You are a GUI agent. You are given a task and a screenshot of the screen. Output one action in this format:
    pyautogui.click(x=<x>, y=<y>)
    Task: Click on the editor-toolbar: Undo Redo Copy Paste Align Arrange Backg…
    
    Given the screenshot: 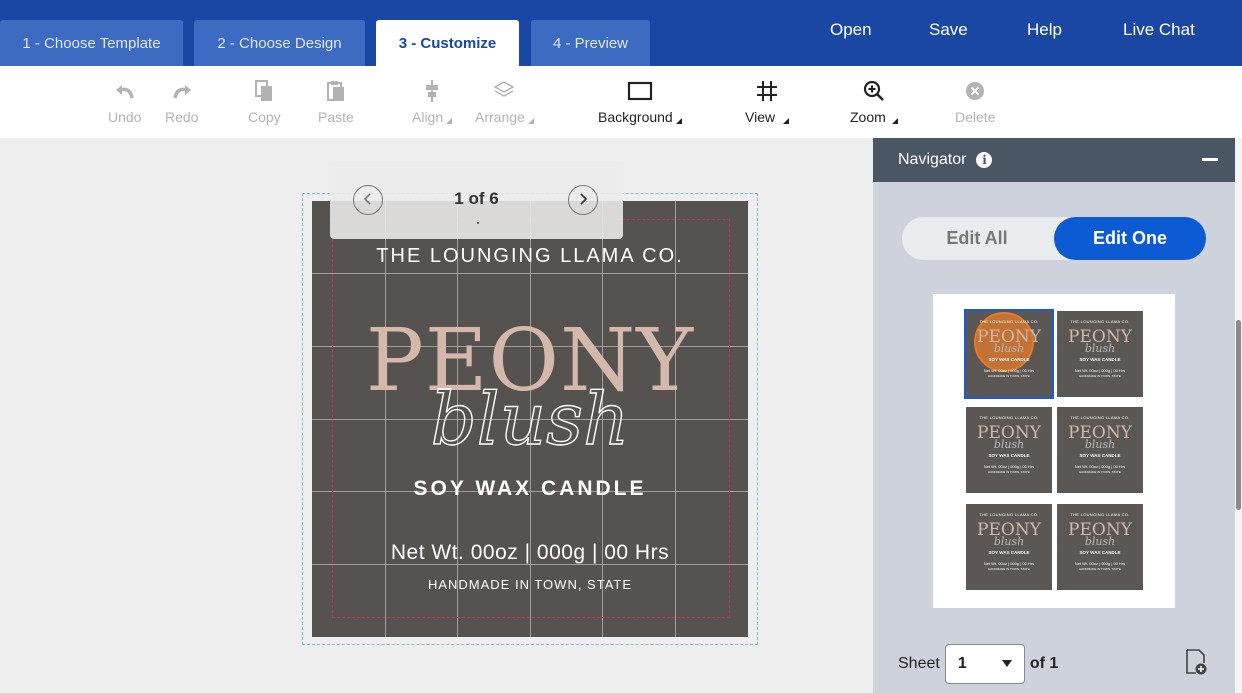 What is the action you would take?
    pyautogui.click(x=621, y=102)
    